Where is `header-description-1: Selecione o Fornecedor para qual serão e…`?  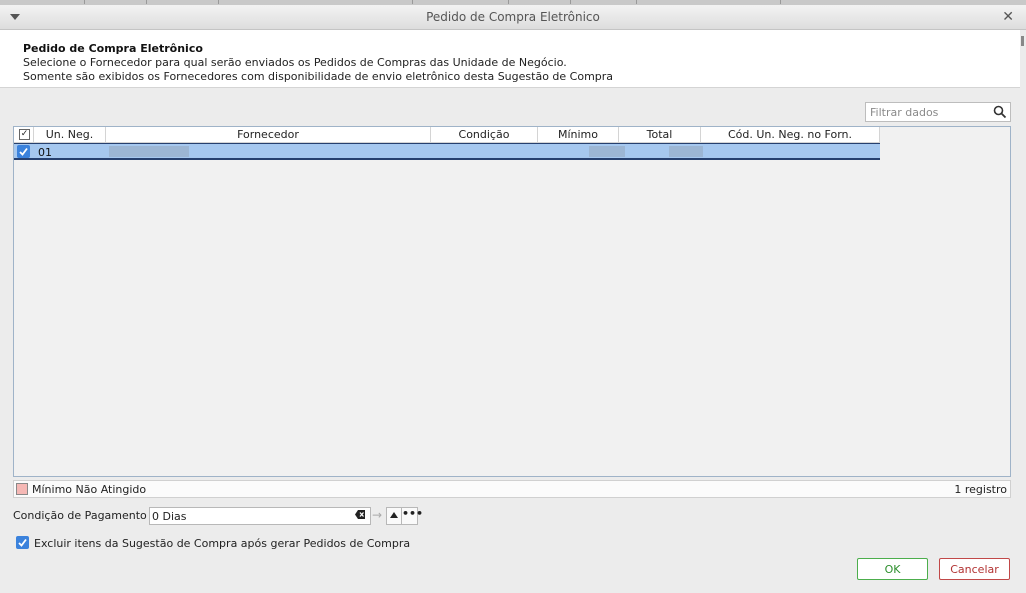 header-description-1: Selecione o Fornecedor para qual serão e… is located at coordinates (295, 62).